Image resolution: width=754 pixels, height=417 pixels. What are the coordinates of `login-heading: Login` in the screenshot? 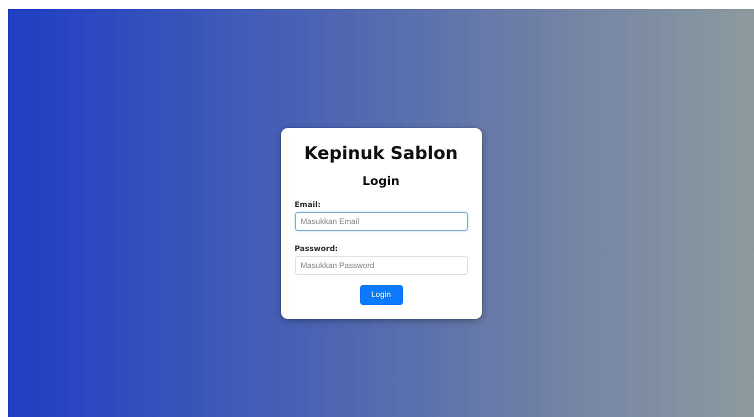 It's located at (381, 181).